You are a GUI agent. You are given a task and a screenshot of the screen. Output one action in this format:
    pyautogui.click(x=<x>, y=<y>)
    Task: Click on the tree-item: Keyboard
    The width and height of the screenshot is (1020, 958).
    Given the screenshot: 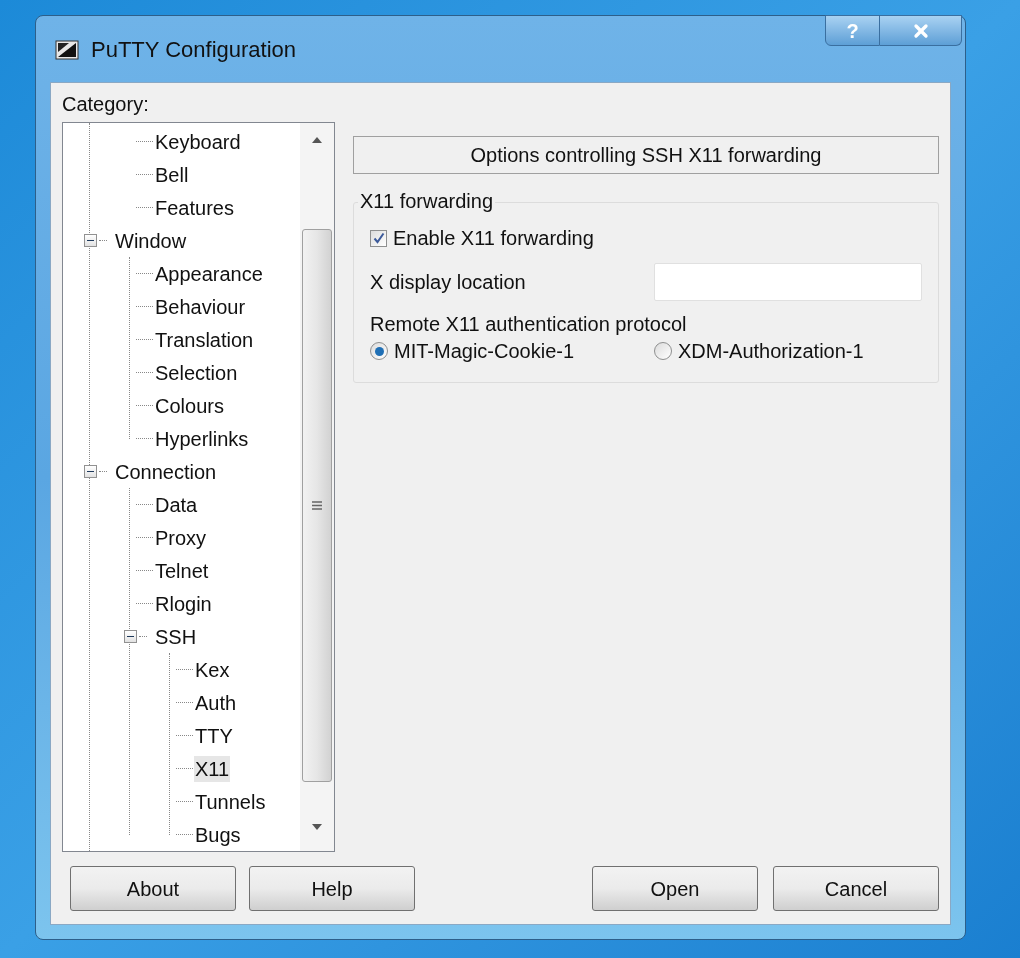 What is the action you would take?
    pyautogui.click(x=198, y=141)
    